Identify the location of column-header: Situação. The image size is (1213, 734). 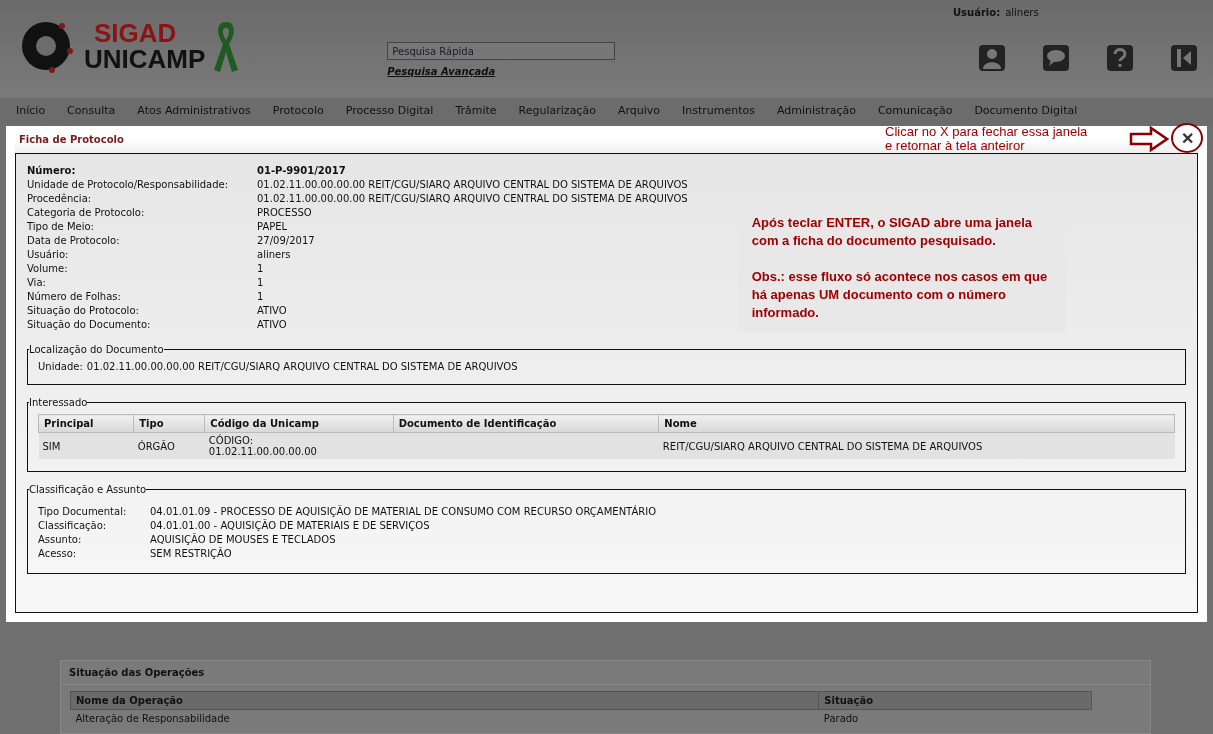
(955, 700).